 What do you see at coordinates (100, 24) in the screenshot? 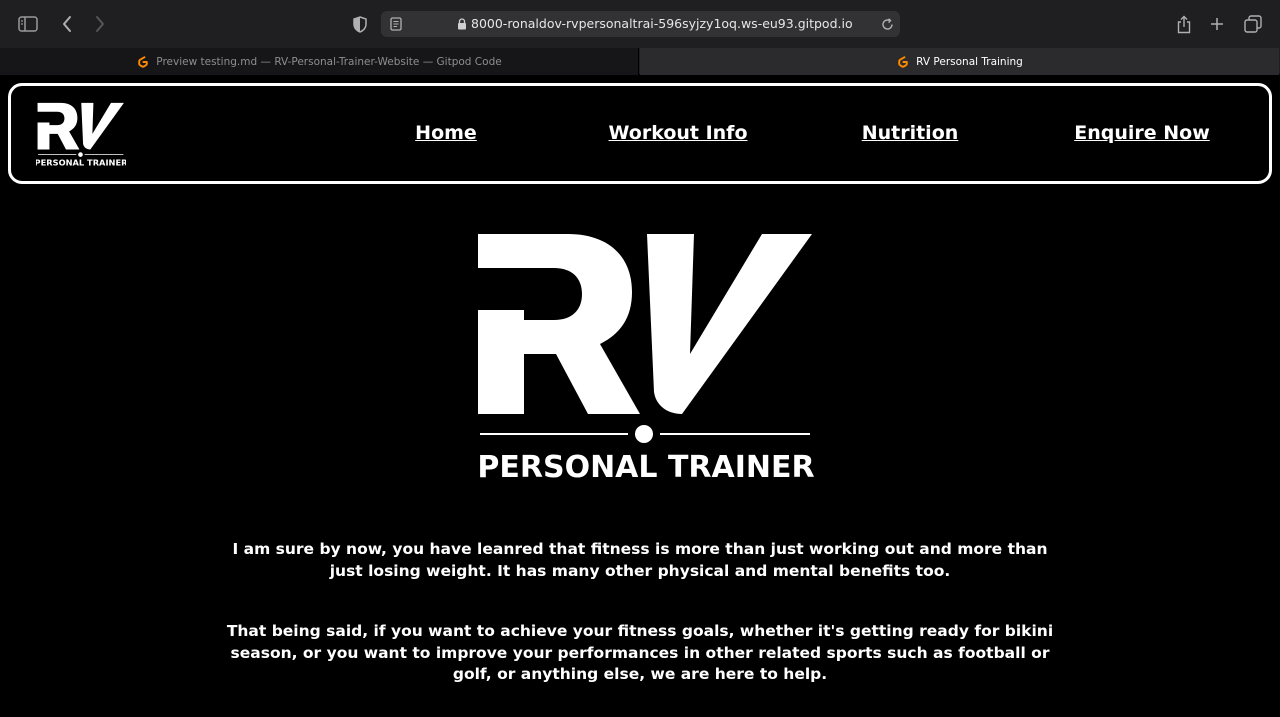
I see `forward-icon` at bounding box center [100, 24].